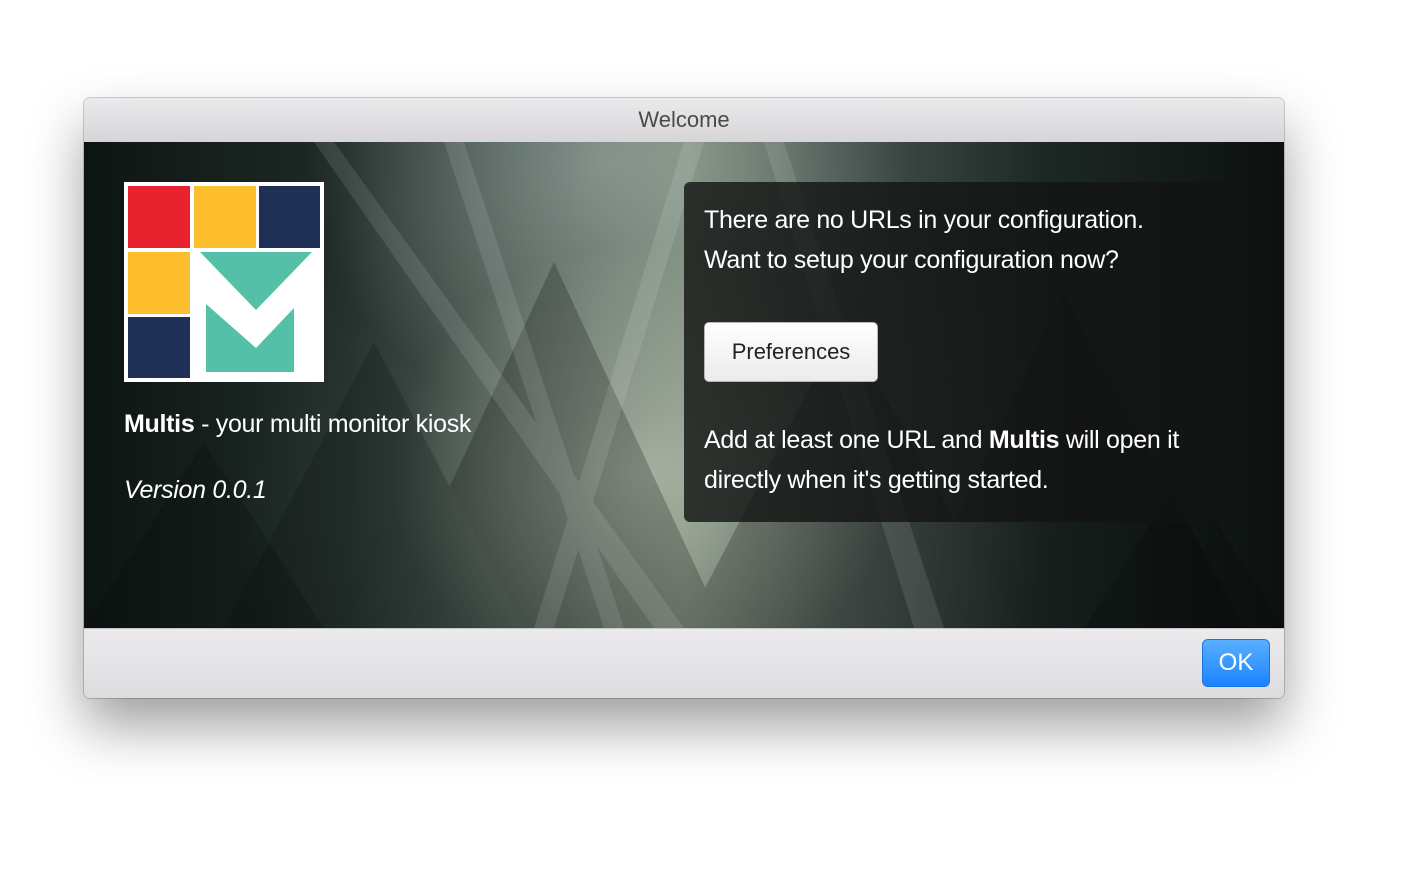 This screenshot has width=1402, height=892. What do you see at coordinates (924, 220) in the screenshot?
I see `notice-line-1: There are no URLs in your configuration.` at bounding box center [924, 220].